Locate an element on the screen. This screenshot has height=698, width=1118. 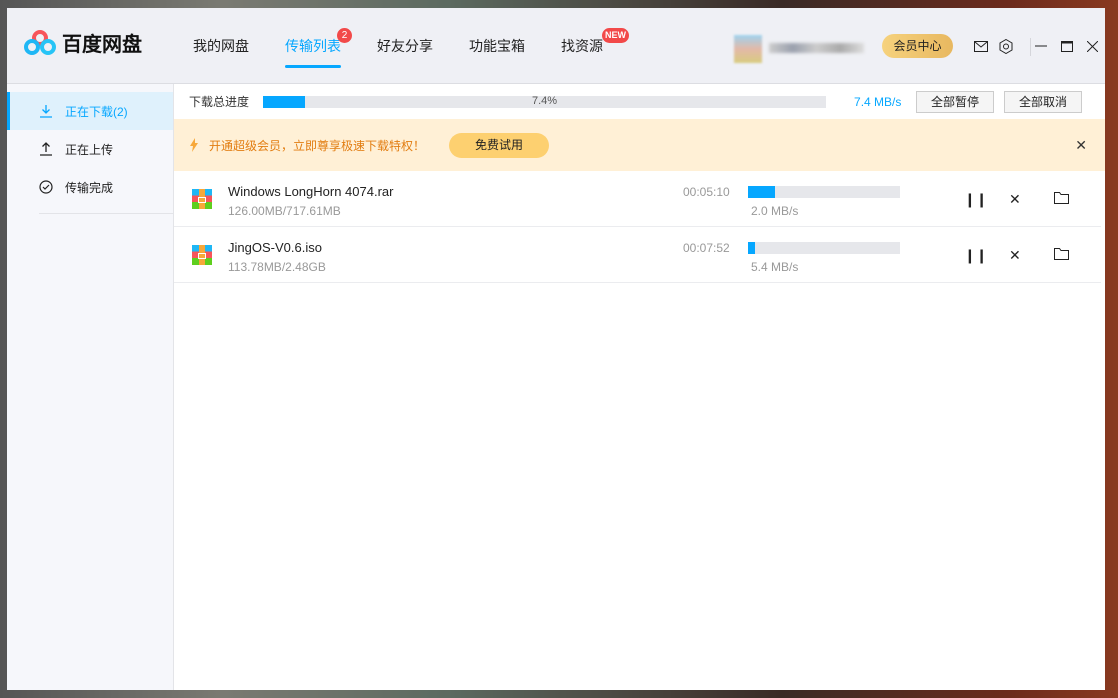
file-name: JingOS-V0.6.iso is located at coordinates (275, 247).